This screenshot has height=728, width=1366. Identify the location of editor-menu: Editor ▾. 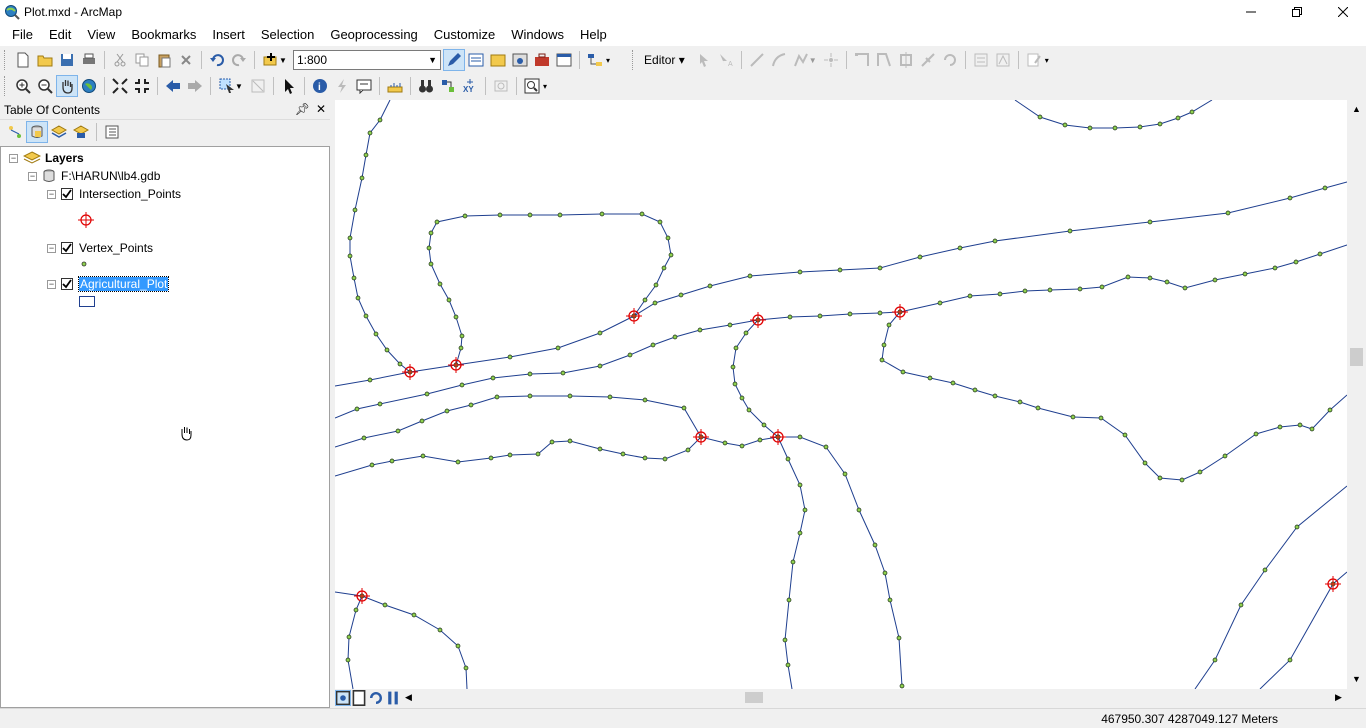
(664, 60).